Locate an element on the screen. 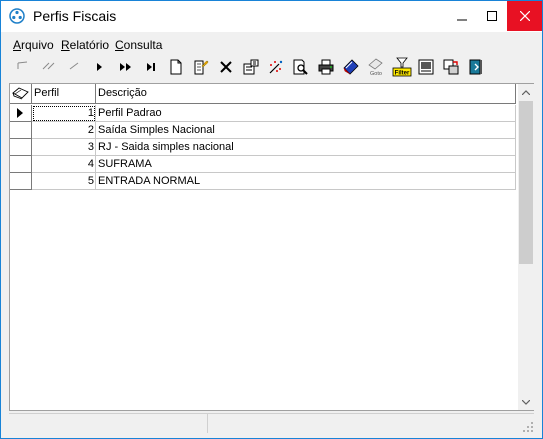 The image size is (543, 439). prior-page-icon is located at coordinates (48, 66).